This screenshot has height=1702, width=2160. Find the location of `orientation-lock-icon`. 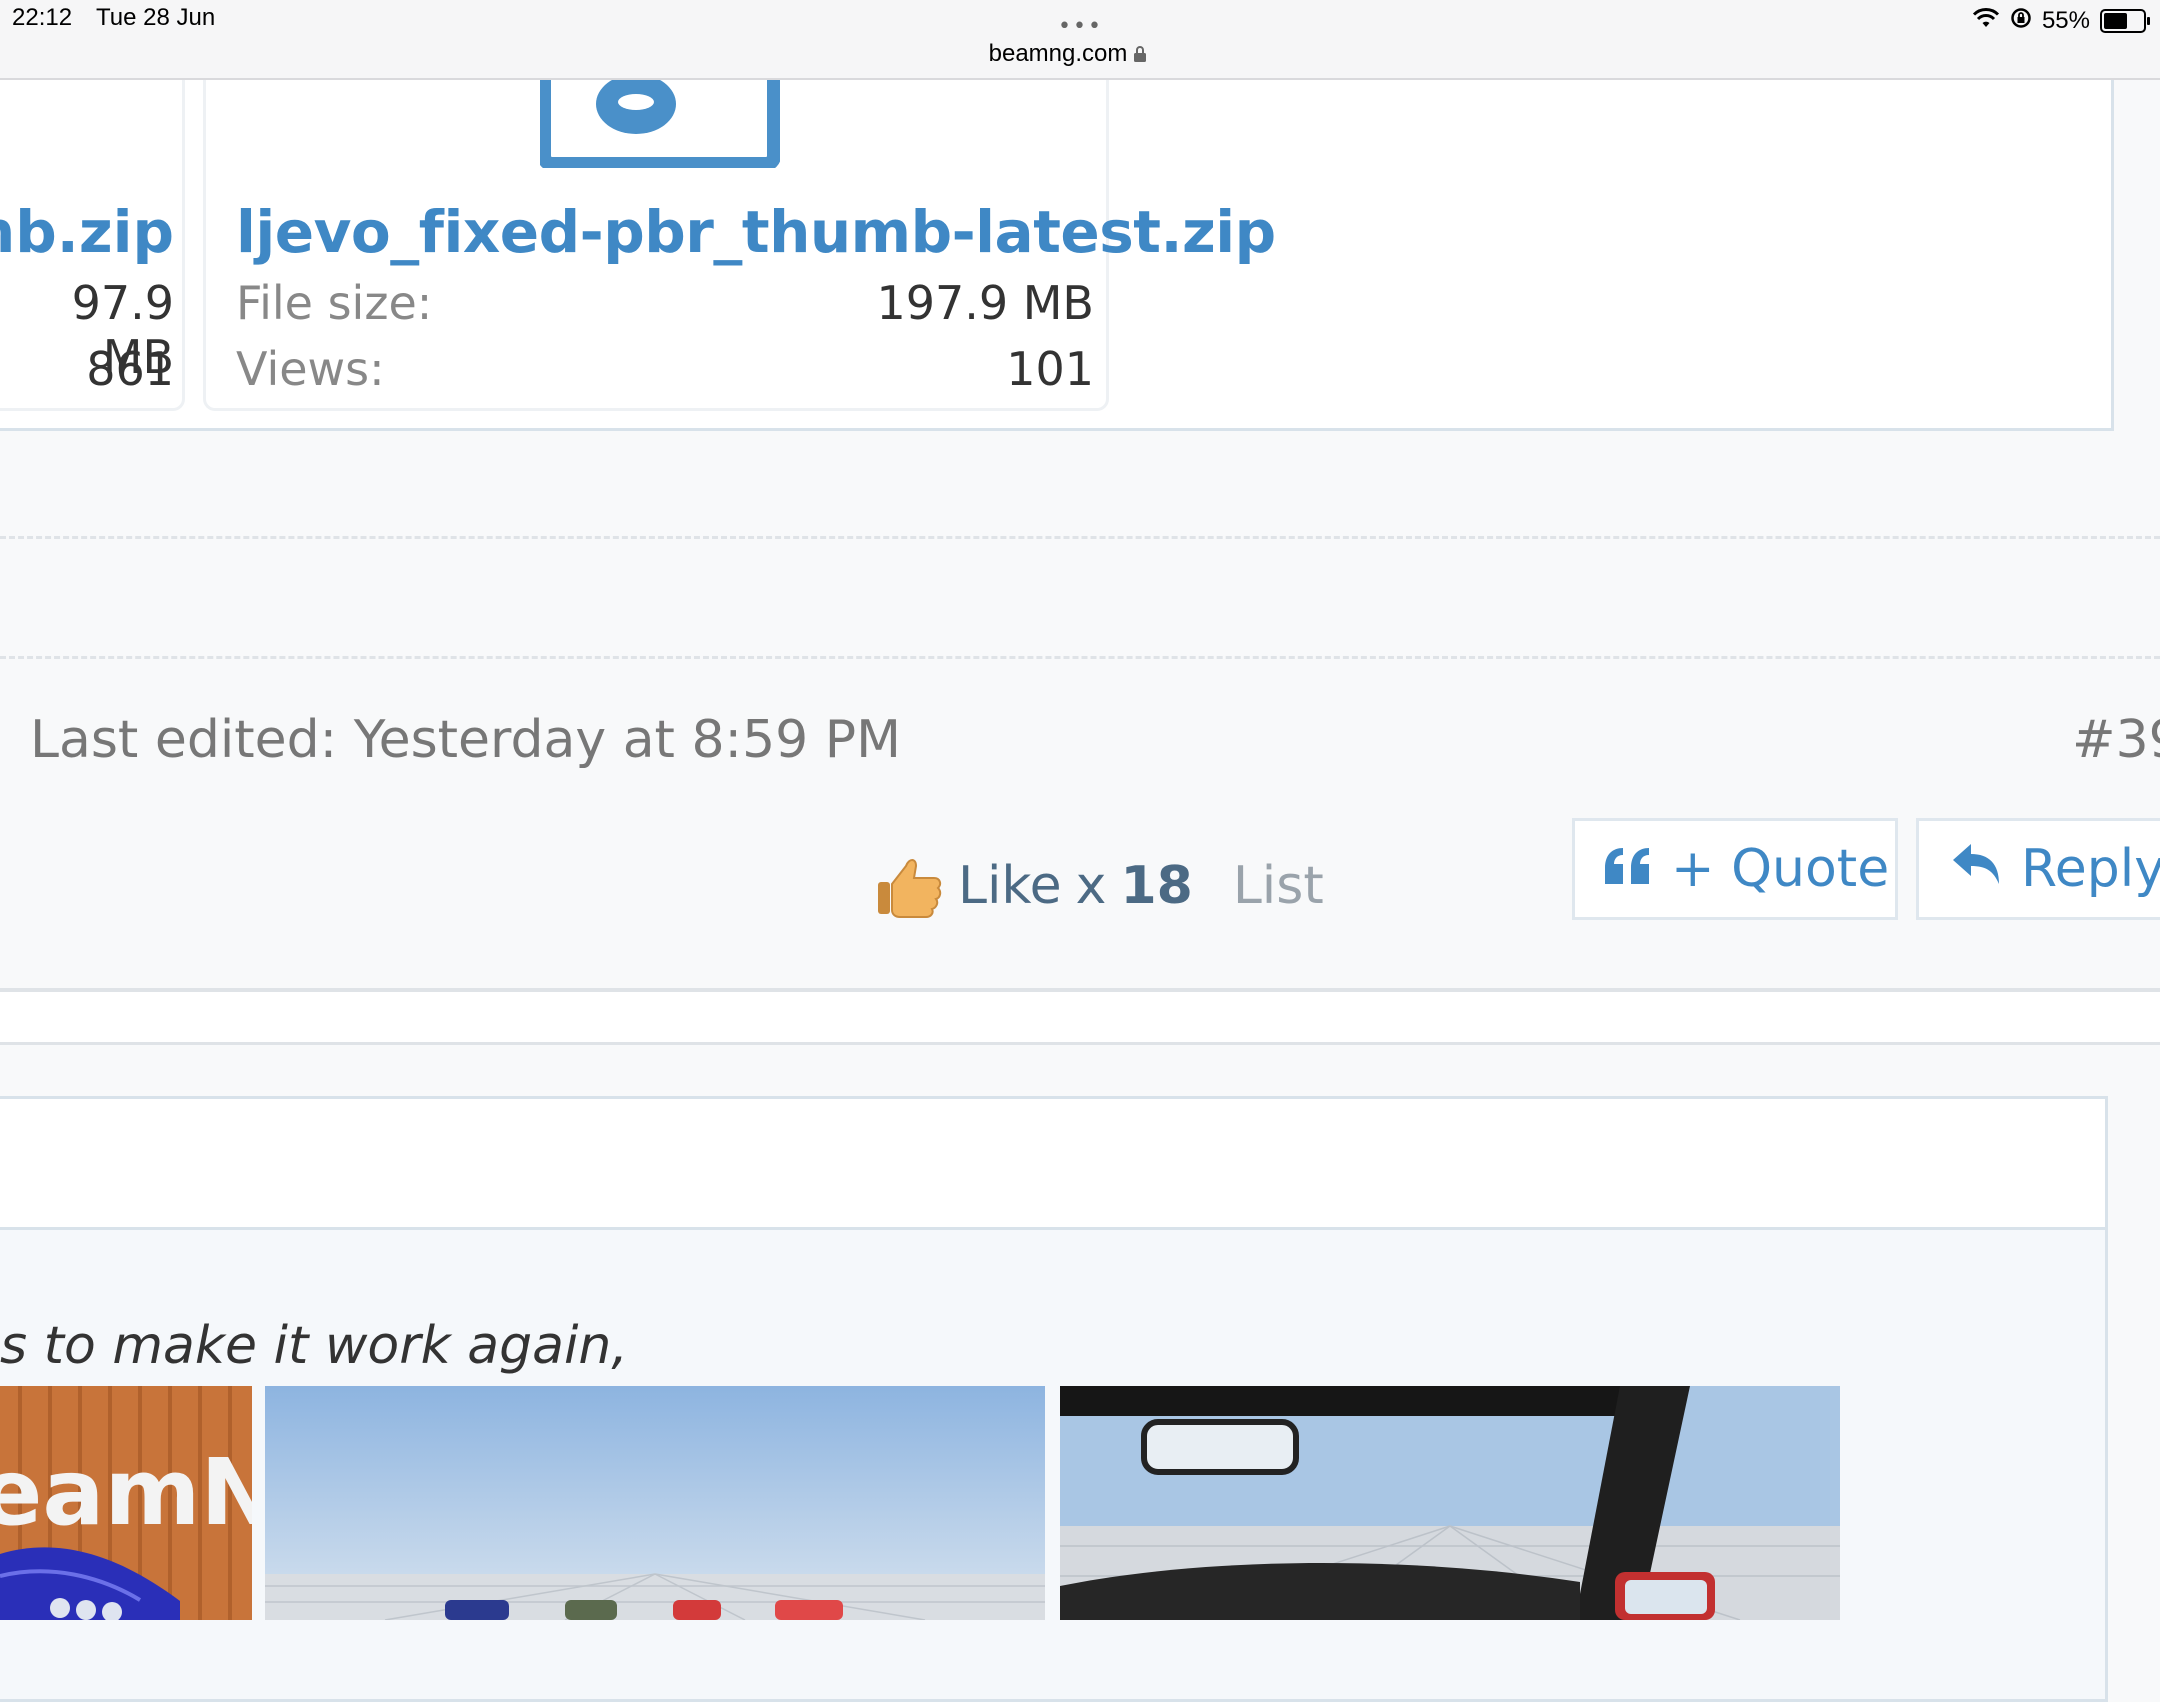

orientation-lock-icon is located at coordinates (2021, 21).